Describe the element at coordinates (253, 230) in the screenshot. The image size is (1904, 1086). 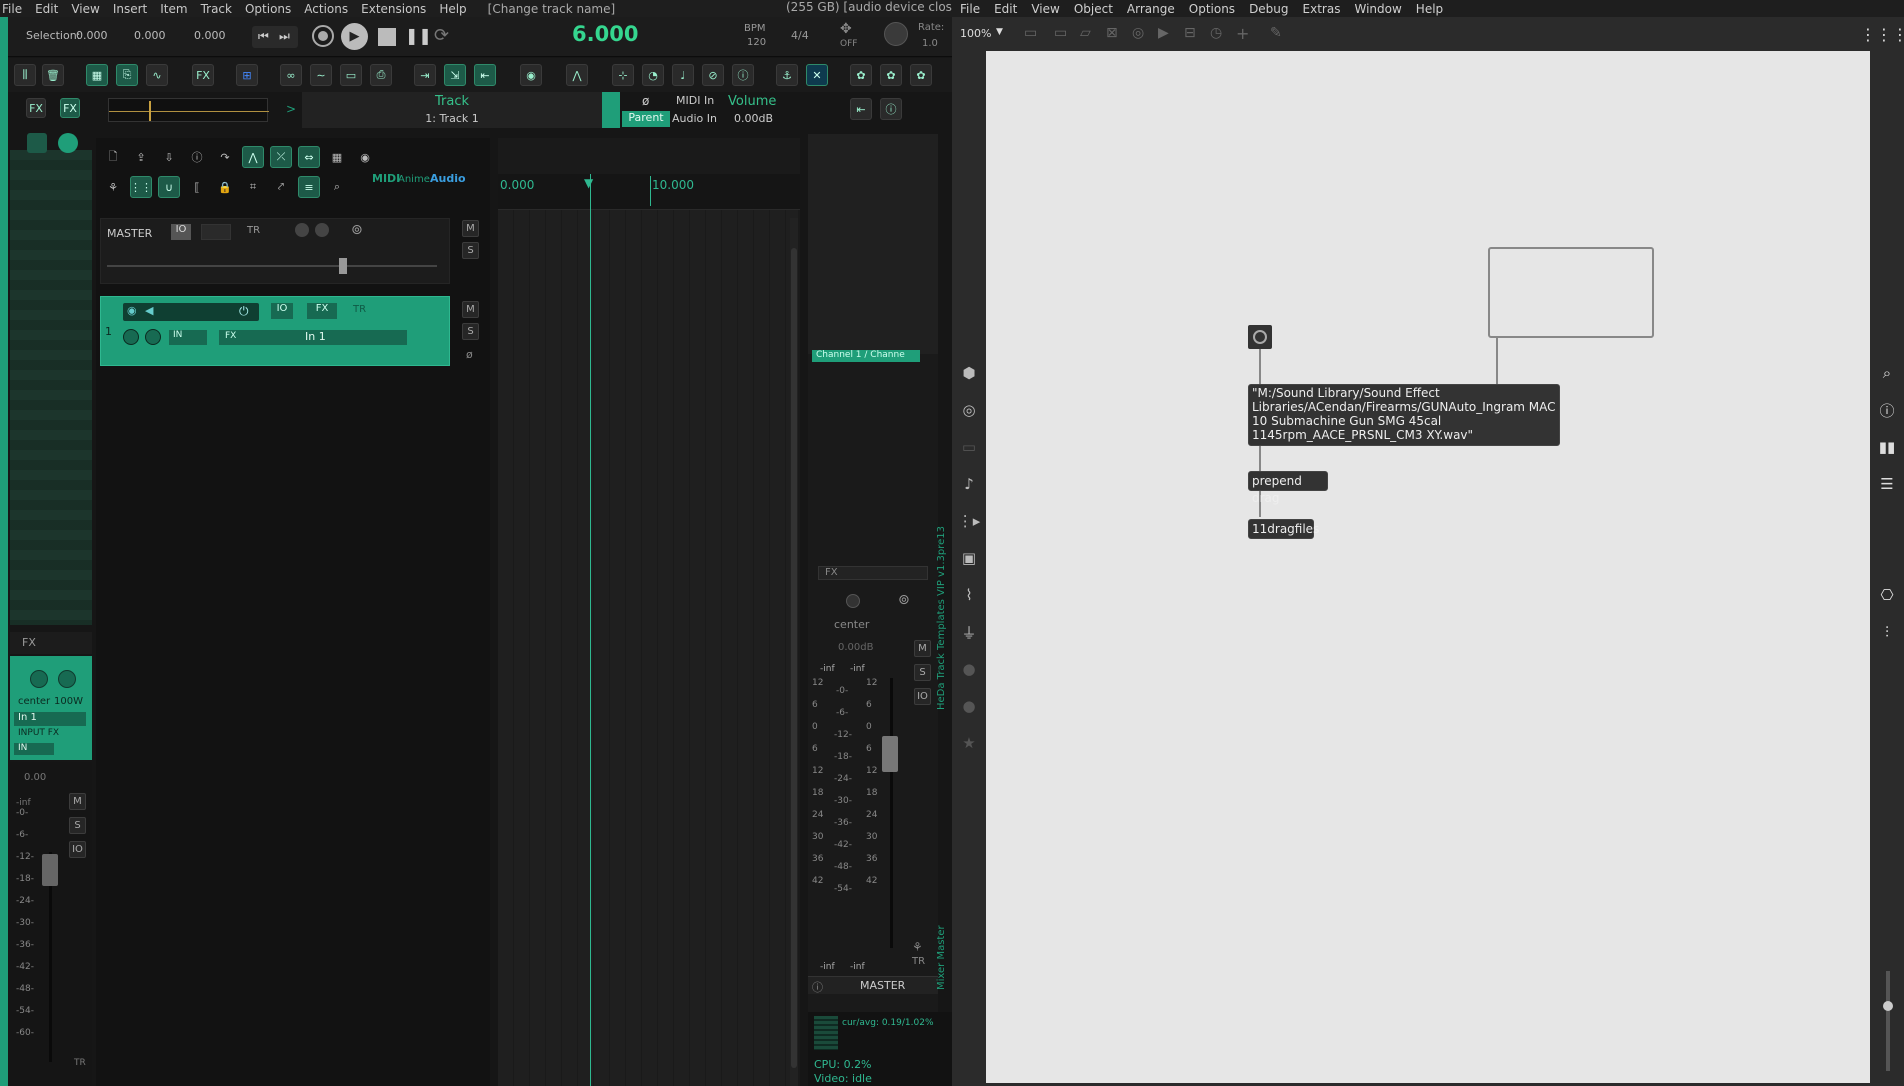
I see `master-tr-label: TR` at that location.